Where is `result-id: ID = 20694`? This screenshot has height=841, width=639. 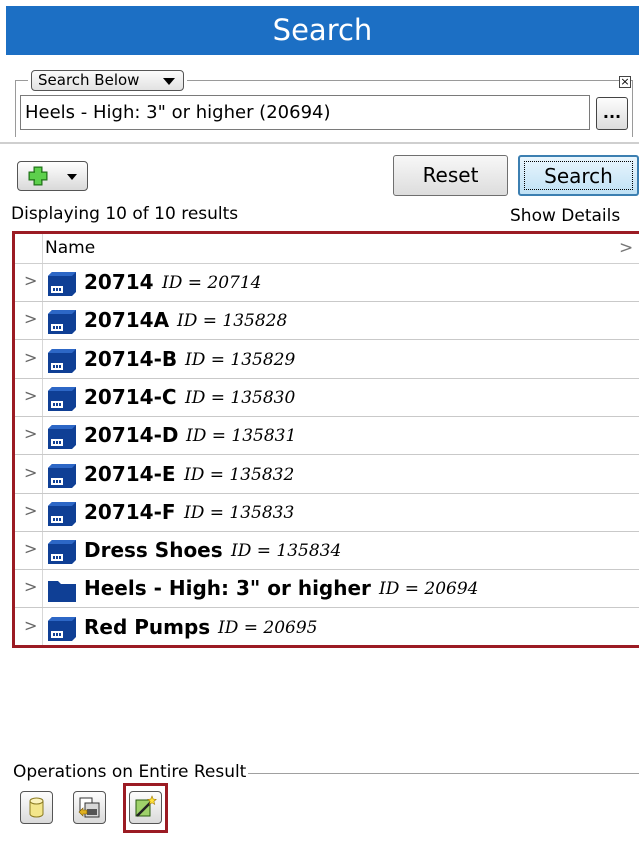
result-id: ID = 20694 is located at coordinates (429, 589).